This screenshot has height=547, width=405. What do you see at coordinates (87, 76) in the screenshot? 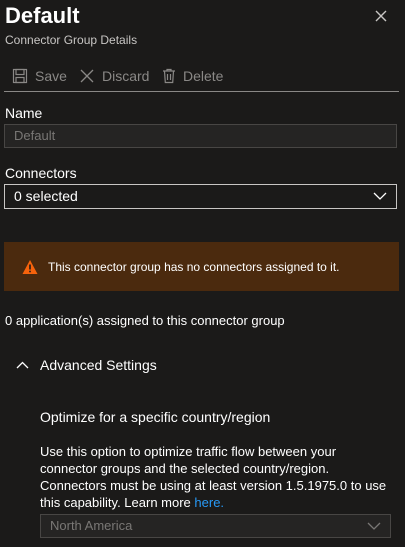
I see `discard-icon` at bounding box center [87, 76].